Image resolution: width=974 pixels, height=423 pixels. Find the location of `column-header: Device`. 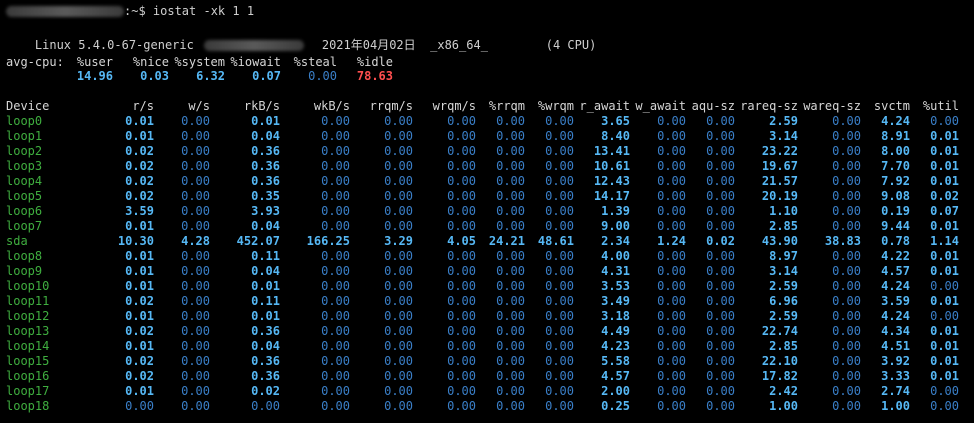

column-header: Device is located at coordinates (28, 106).